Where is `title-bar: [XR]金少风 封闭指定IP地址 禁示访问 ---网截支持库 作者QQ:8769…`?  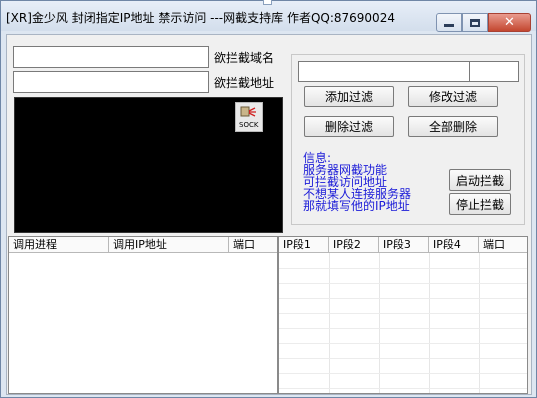 title-bar: [XR]金少风 封闭指定IP地址 禁示访问 ---网截支持库 作者QQ:8769… is located at coordinates (268, 16).